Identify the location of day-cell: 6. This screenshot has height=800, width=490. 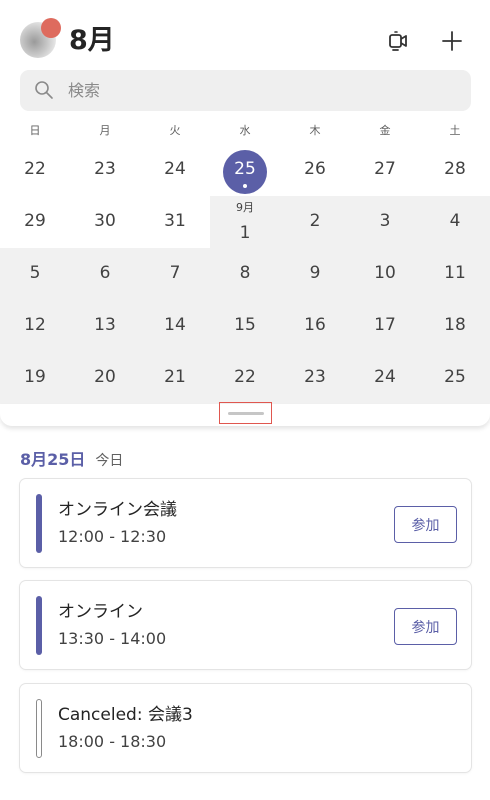
(105, 274).